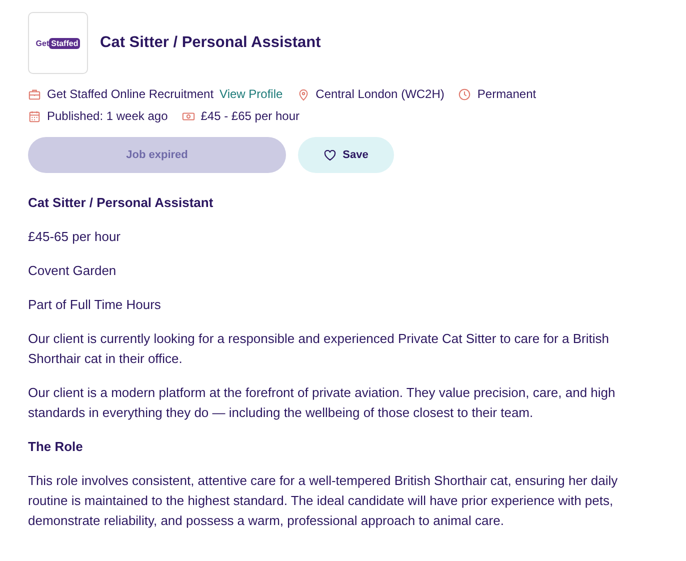  I want to click on meta-text: Published: 1 week ago, so click(107, 116).